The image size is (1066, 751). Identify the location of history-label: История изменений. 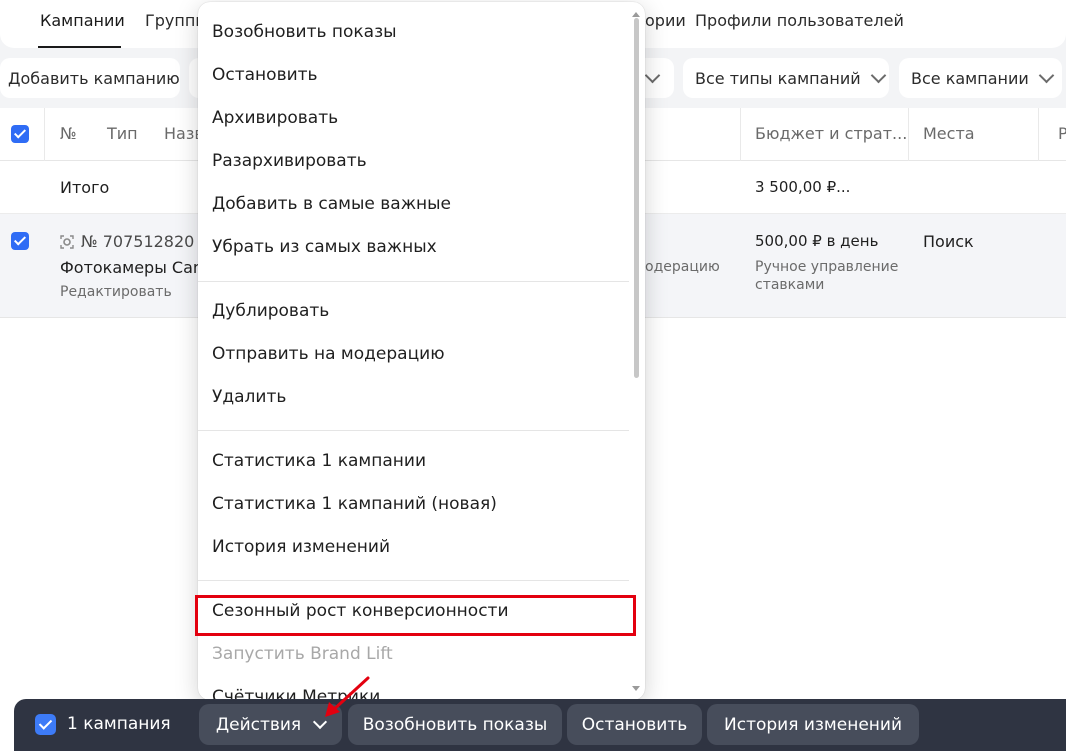
(813, 724).